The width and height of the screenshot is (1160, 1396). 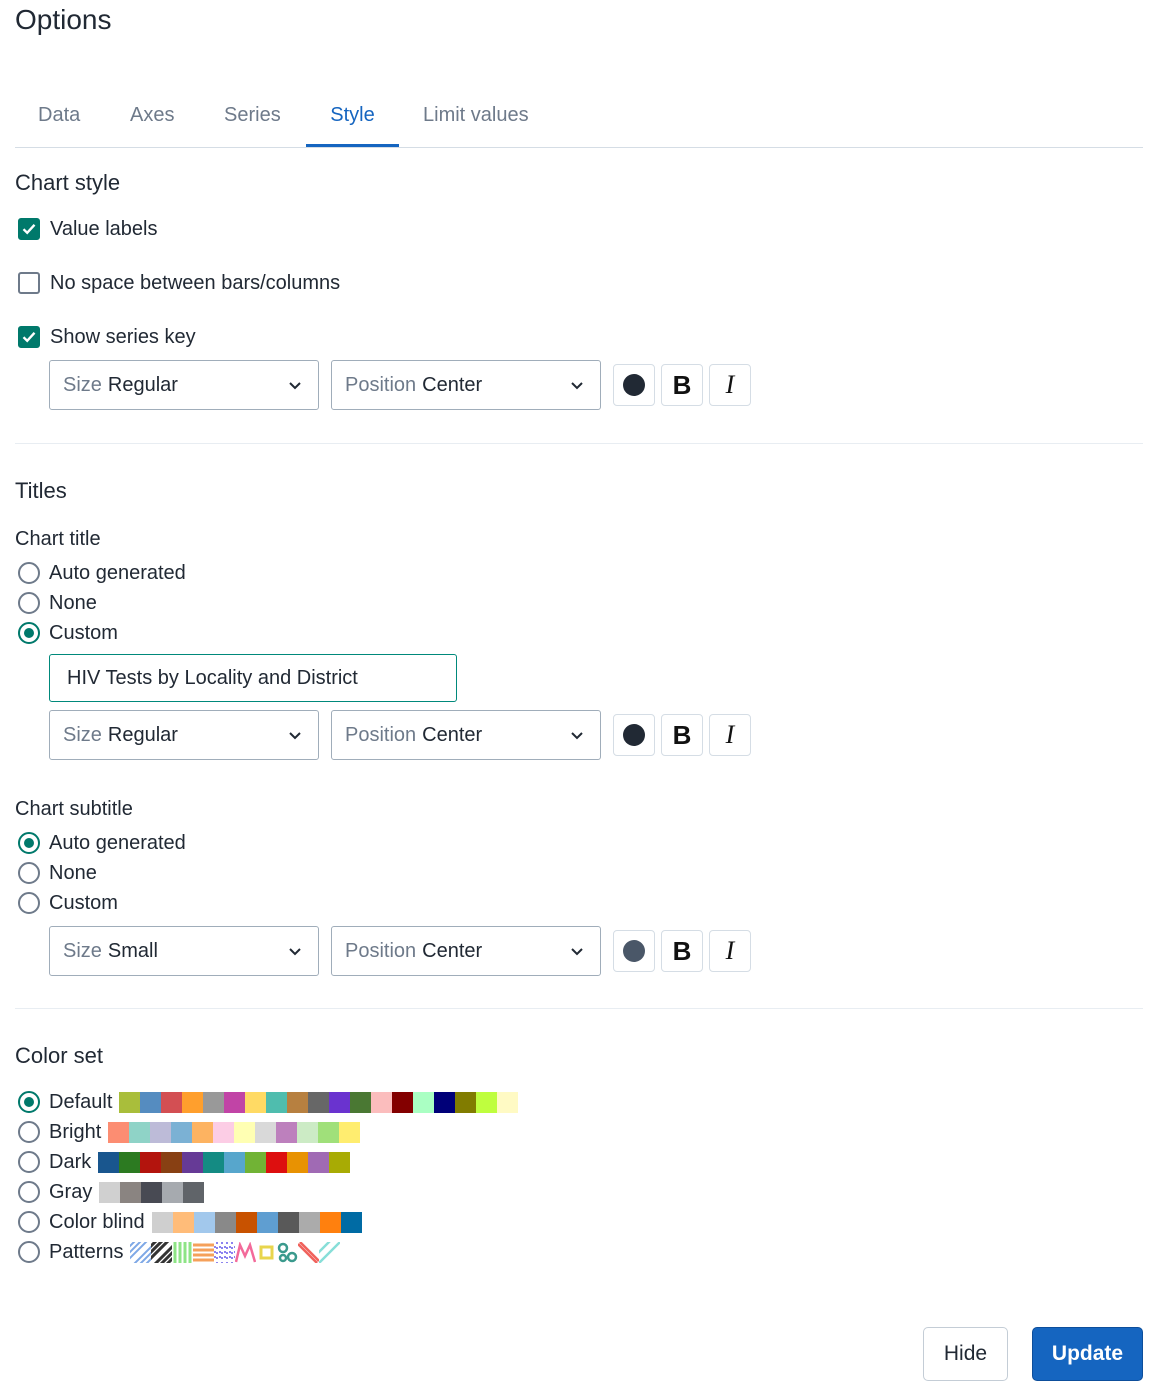 What do you see at coordinates (184, 385) in the screenshot?
I see `series-key-size-select: Size Regular` at bounding box center [184, 385].